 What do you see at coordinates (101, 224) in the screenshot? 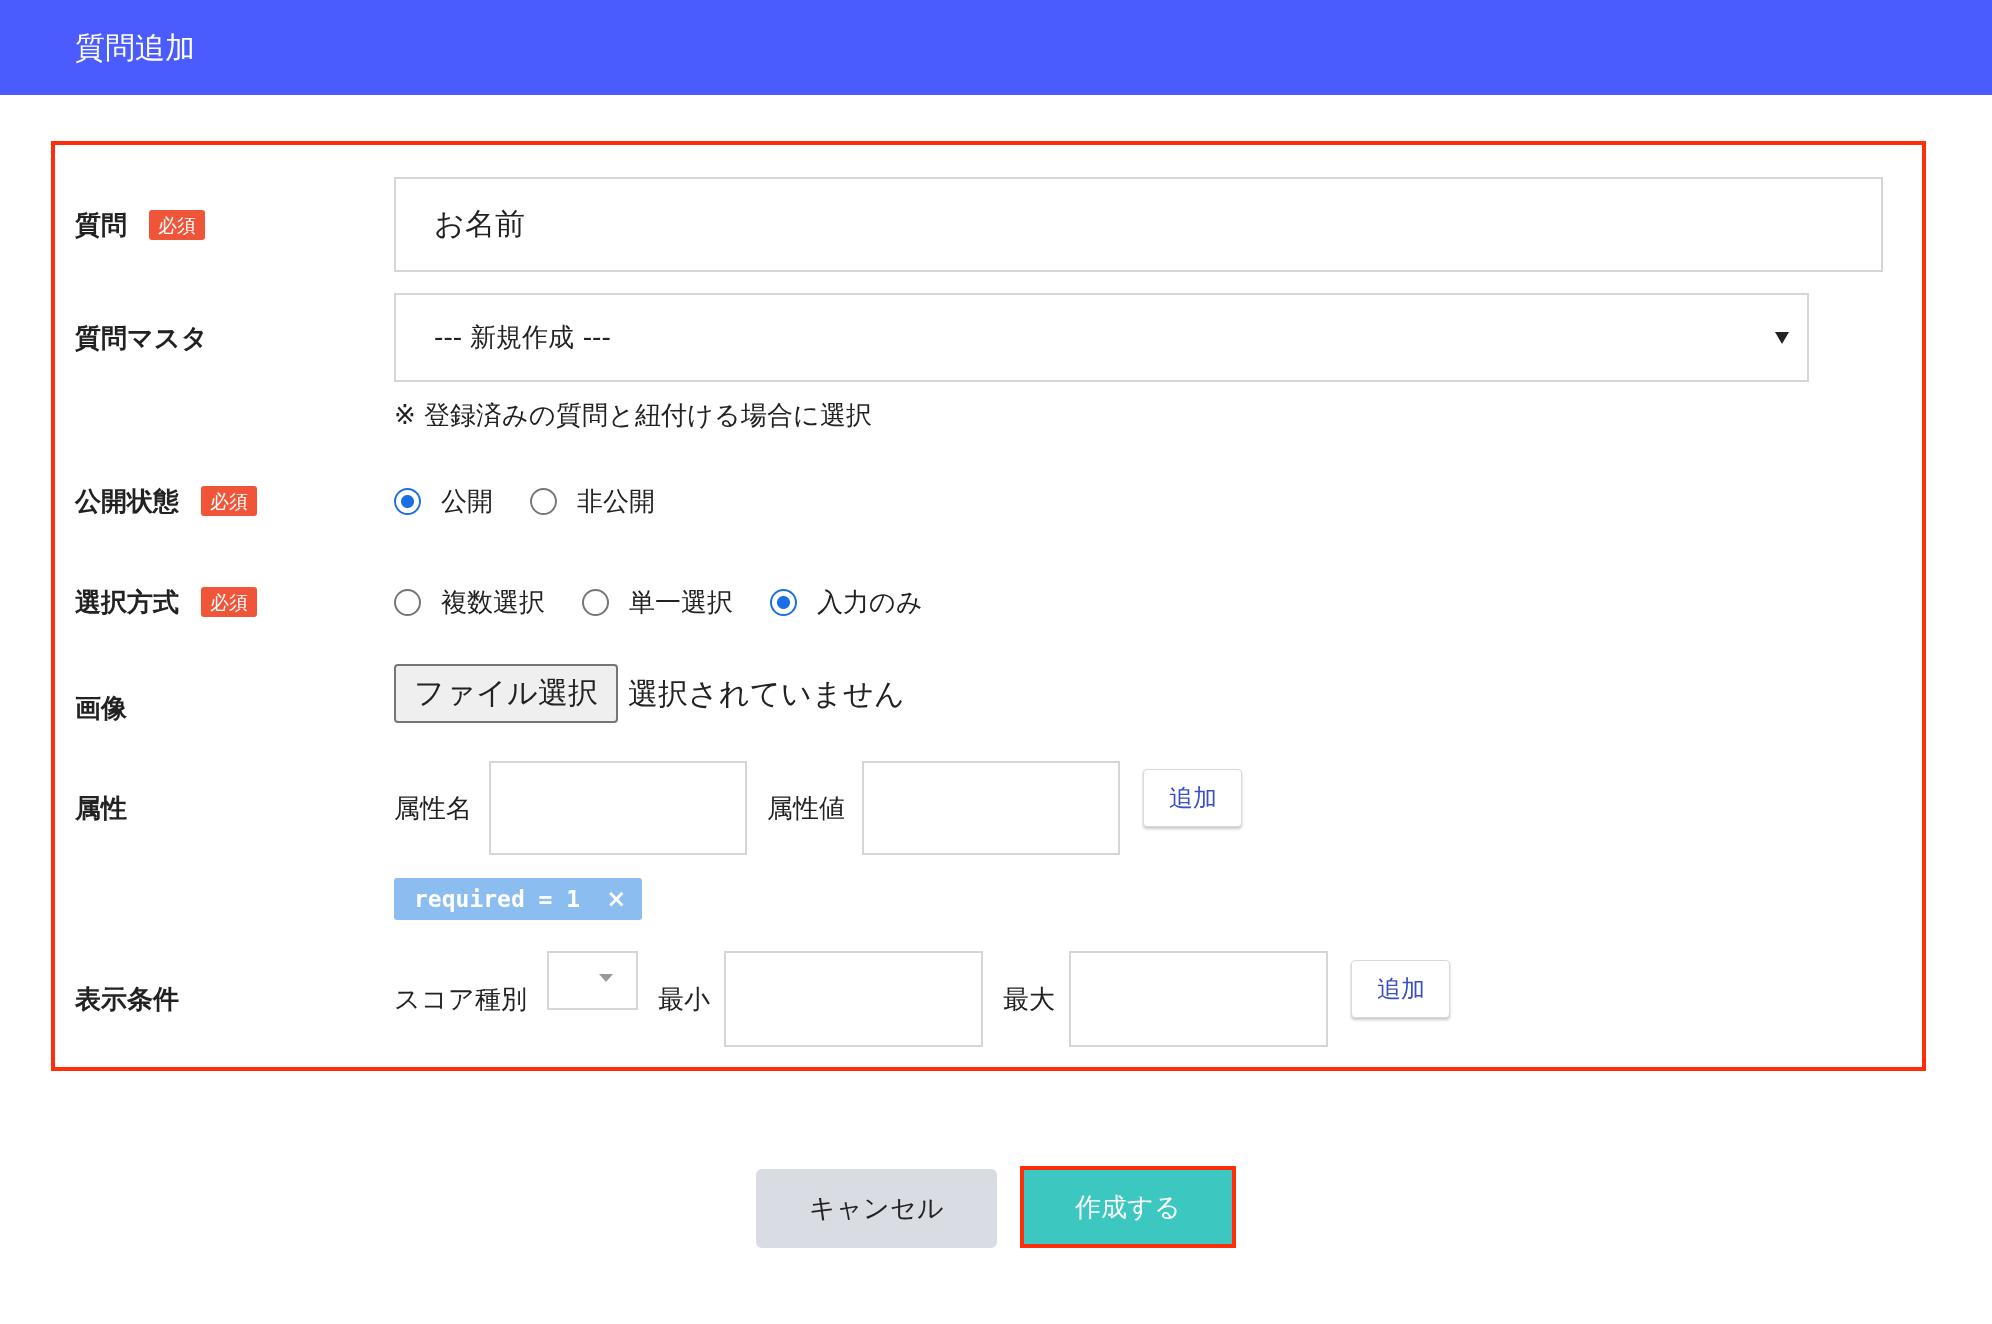
I see `field-label: 質問` at bounding box center [101, 224].